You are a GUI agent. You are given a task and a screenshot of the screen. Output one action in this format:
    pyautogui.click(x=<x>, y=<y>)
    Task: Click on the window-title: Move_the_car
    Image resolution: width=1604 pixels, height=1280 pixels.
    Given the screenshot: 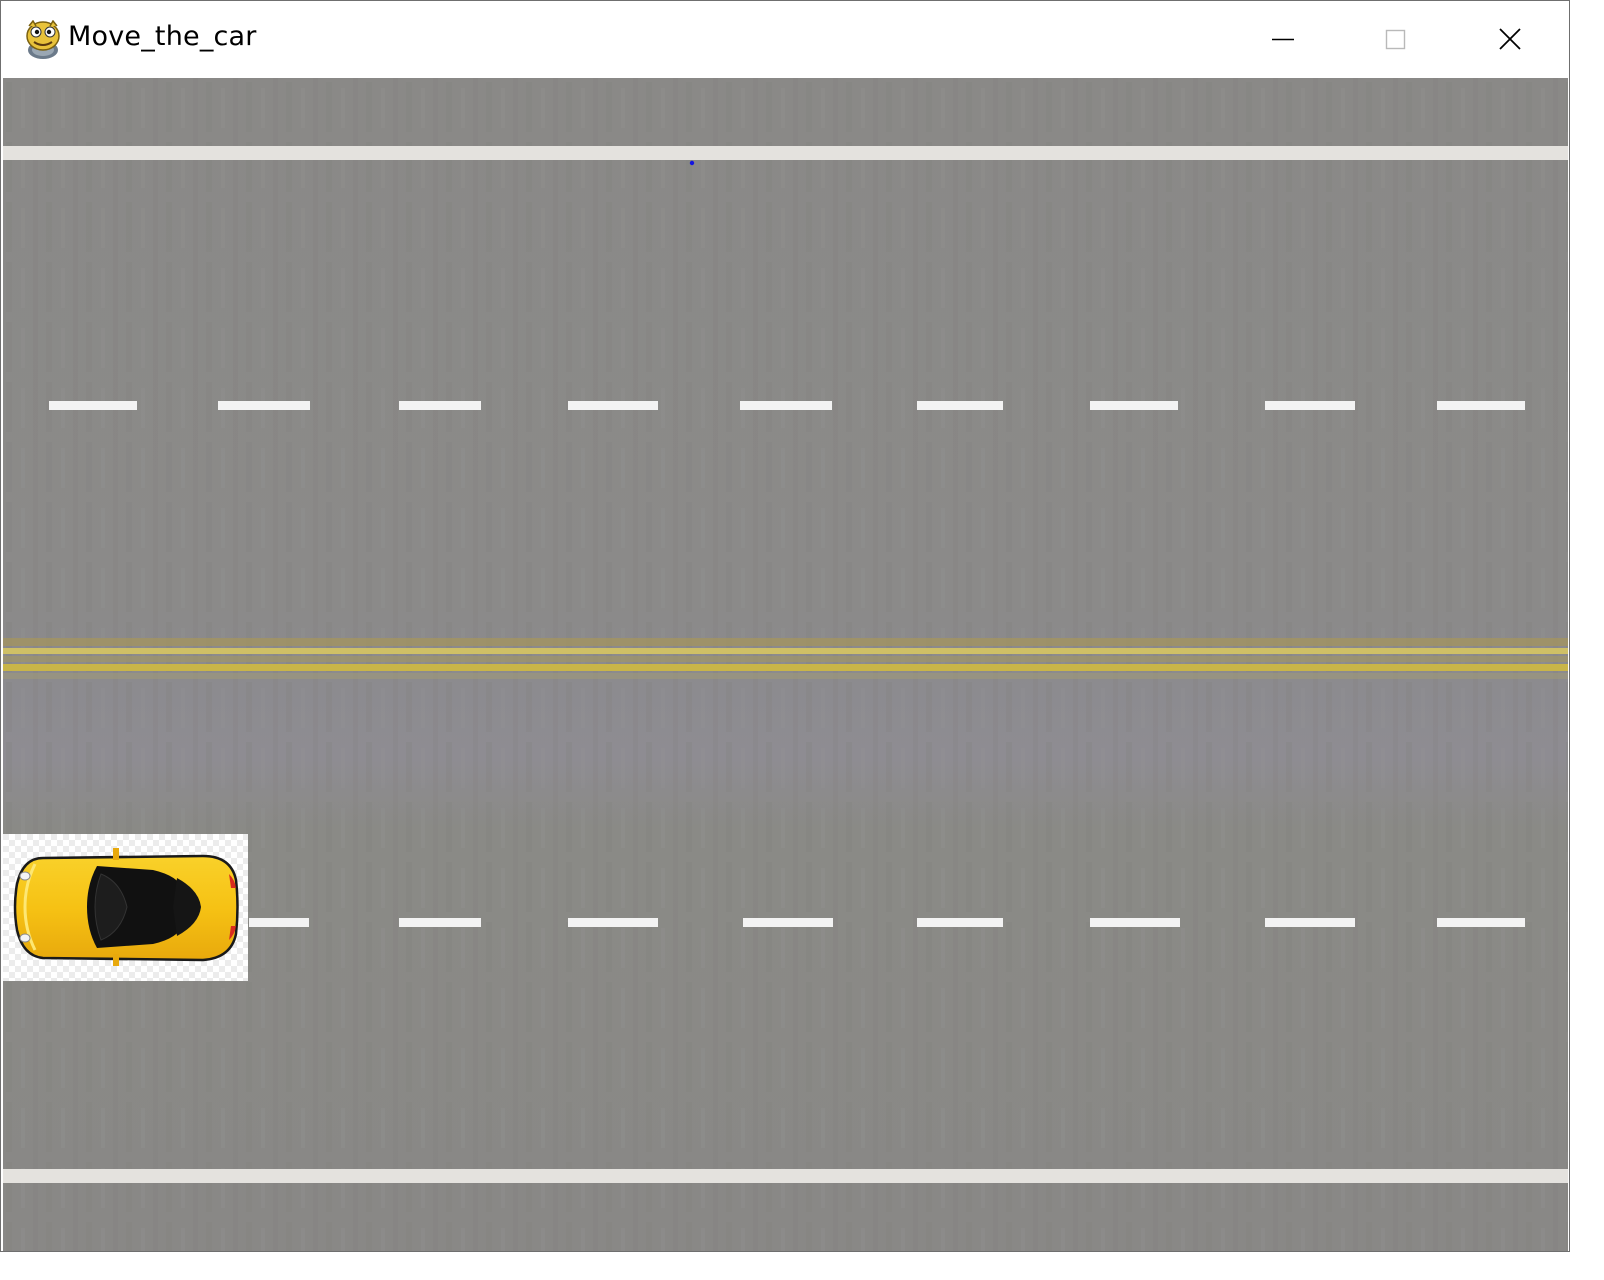 What is the action you would take?
    pyautogui.click(x=162, y=36)
    